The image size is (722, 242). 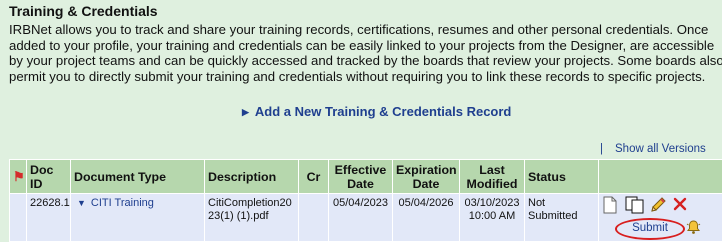 What do you see at coordinates (252, 218) in the screenshot?
I see `description-cell: CitiCompletion2023(1) (1).pdf` at bounding box center [252, 218].